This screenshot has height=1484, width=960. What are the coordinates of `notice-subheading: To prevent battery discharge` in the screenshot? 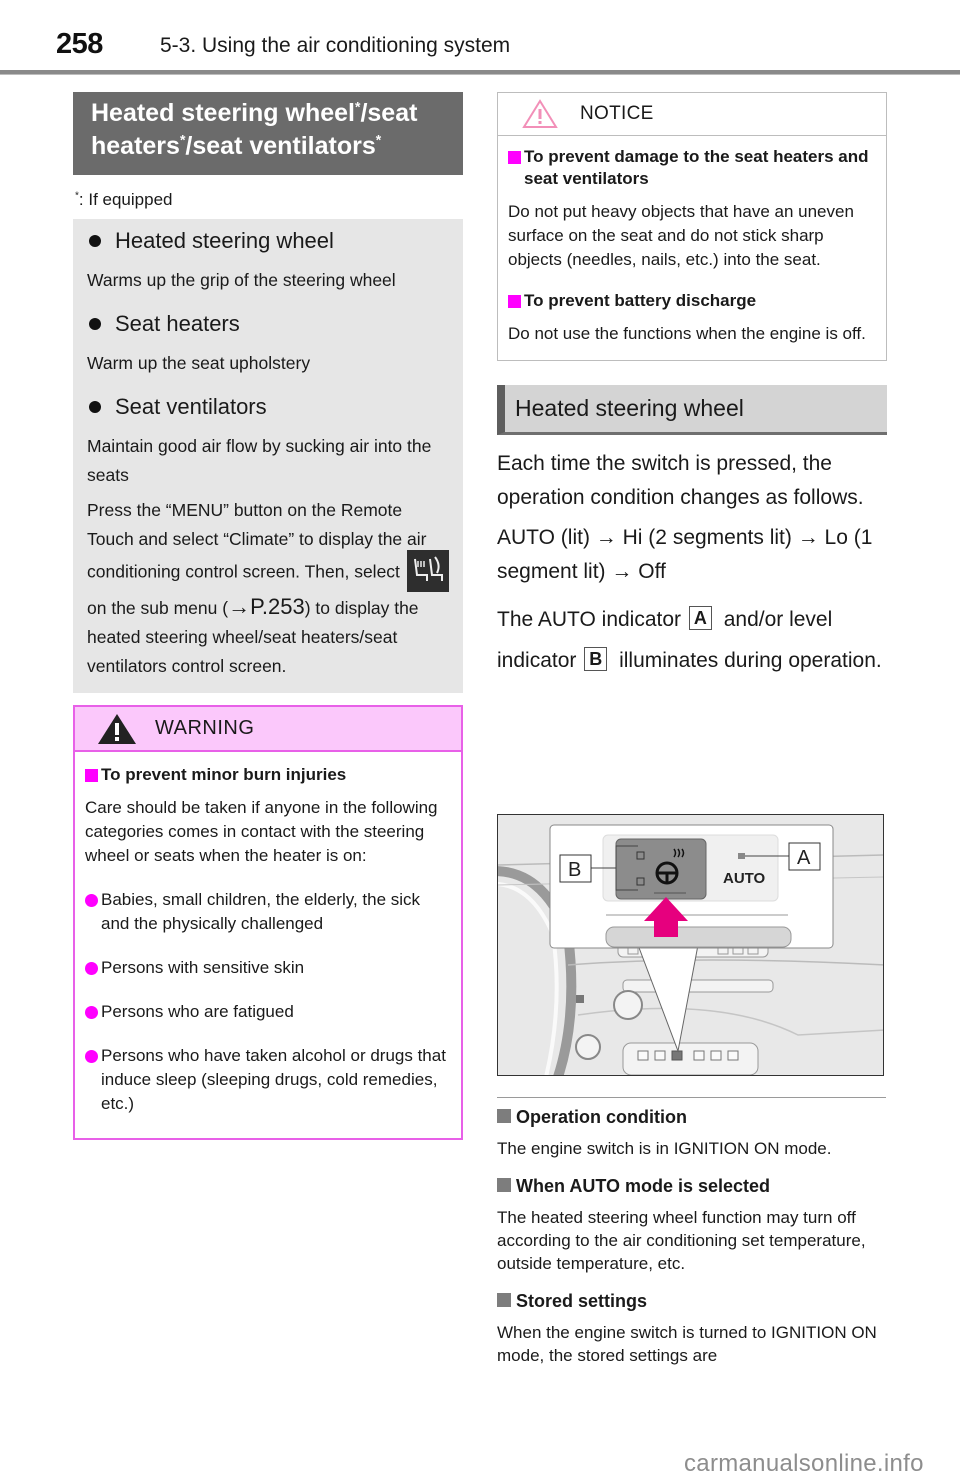 It's located at (692, 301).